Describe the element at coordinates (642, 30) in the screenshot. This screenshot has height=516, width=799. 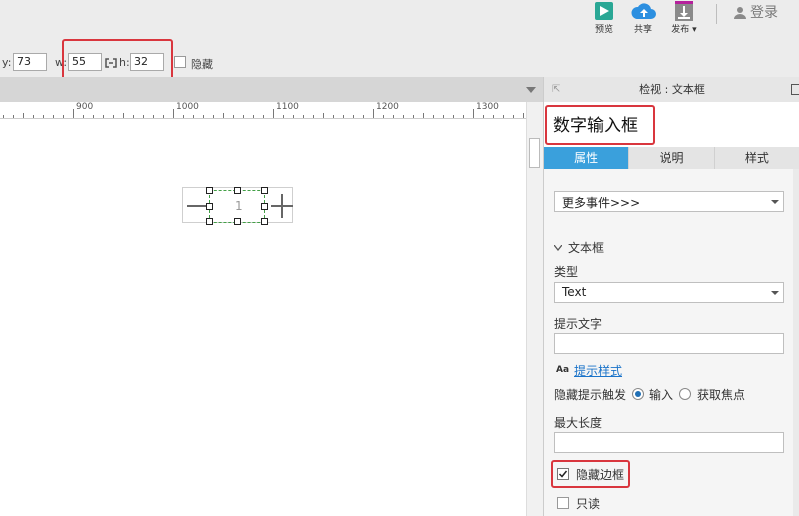
I see `share-label: 共享` at that location.